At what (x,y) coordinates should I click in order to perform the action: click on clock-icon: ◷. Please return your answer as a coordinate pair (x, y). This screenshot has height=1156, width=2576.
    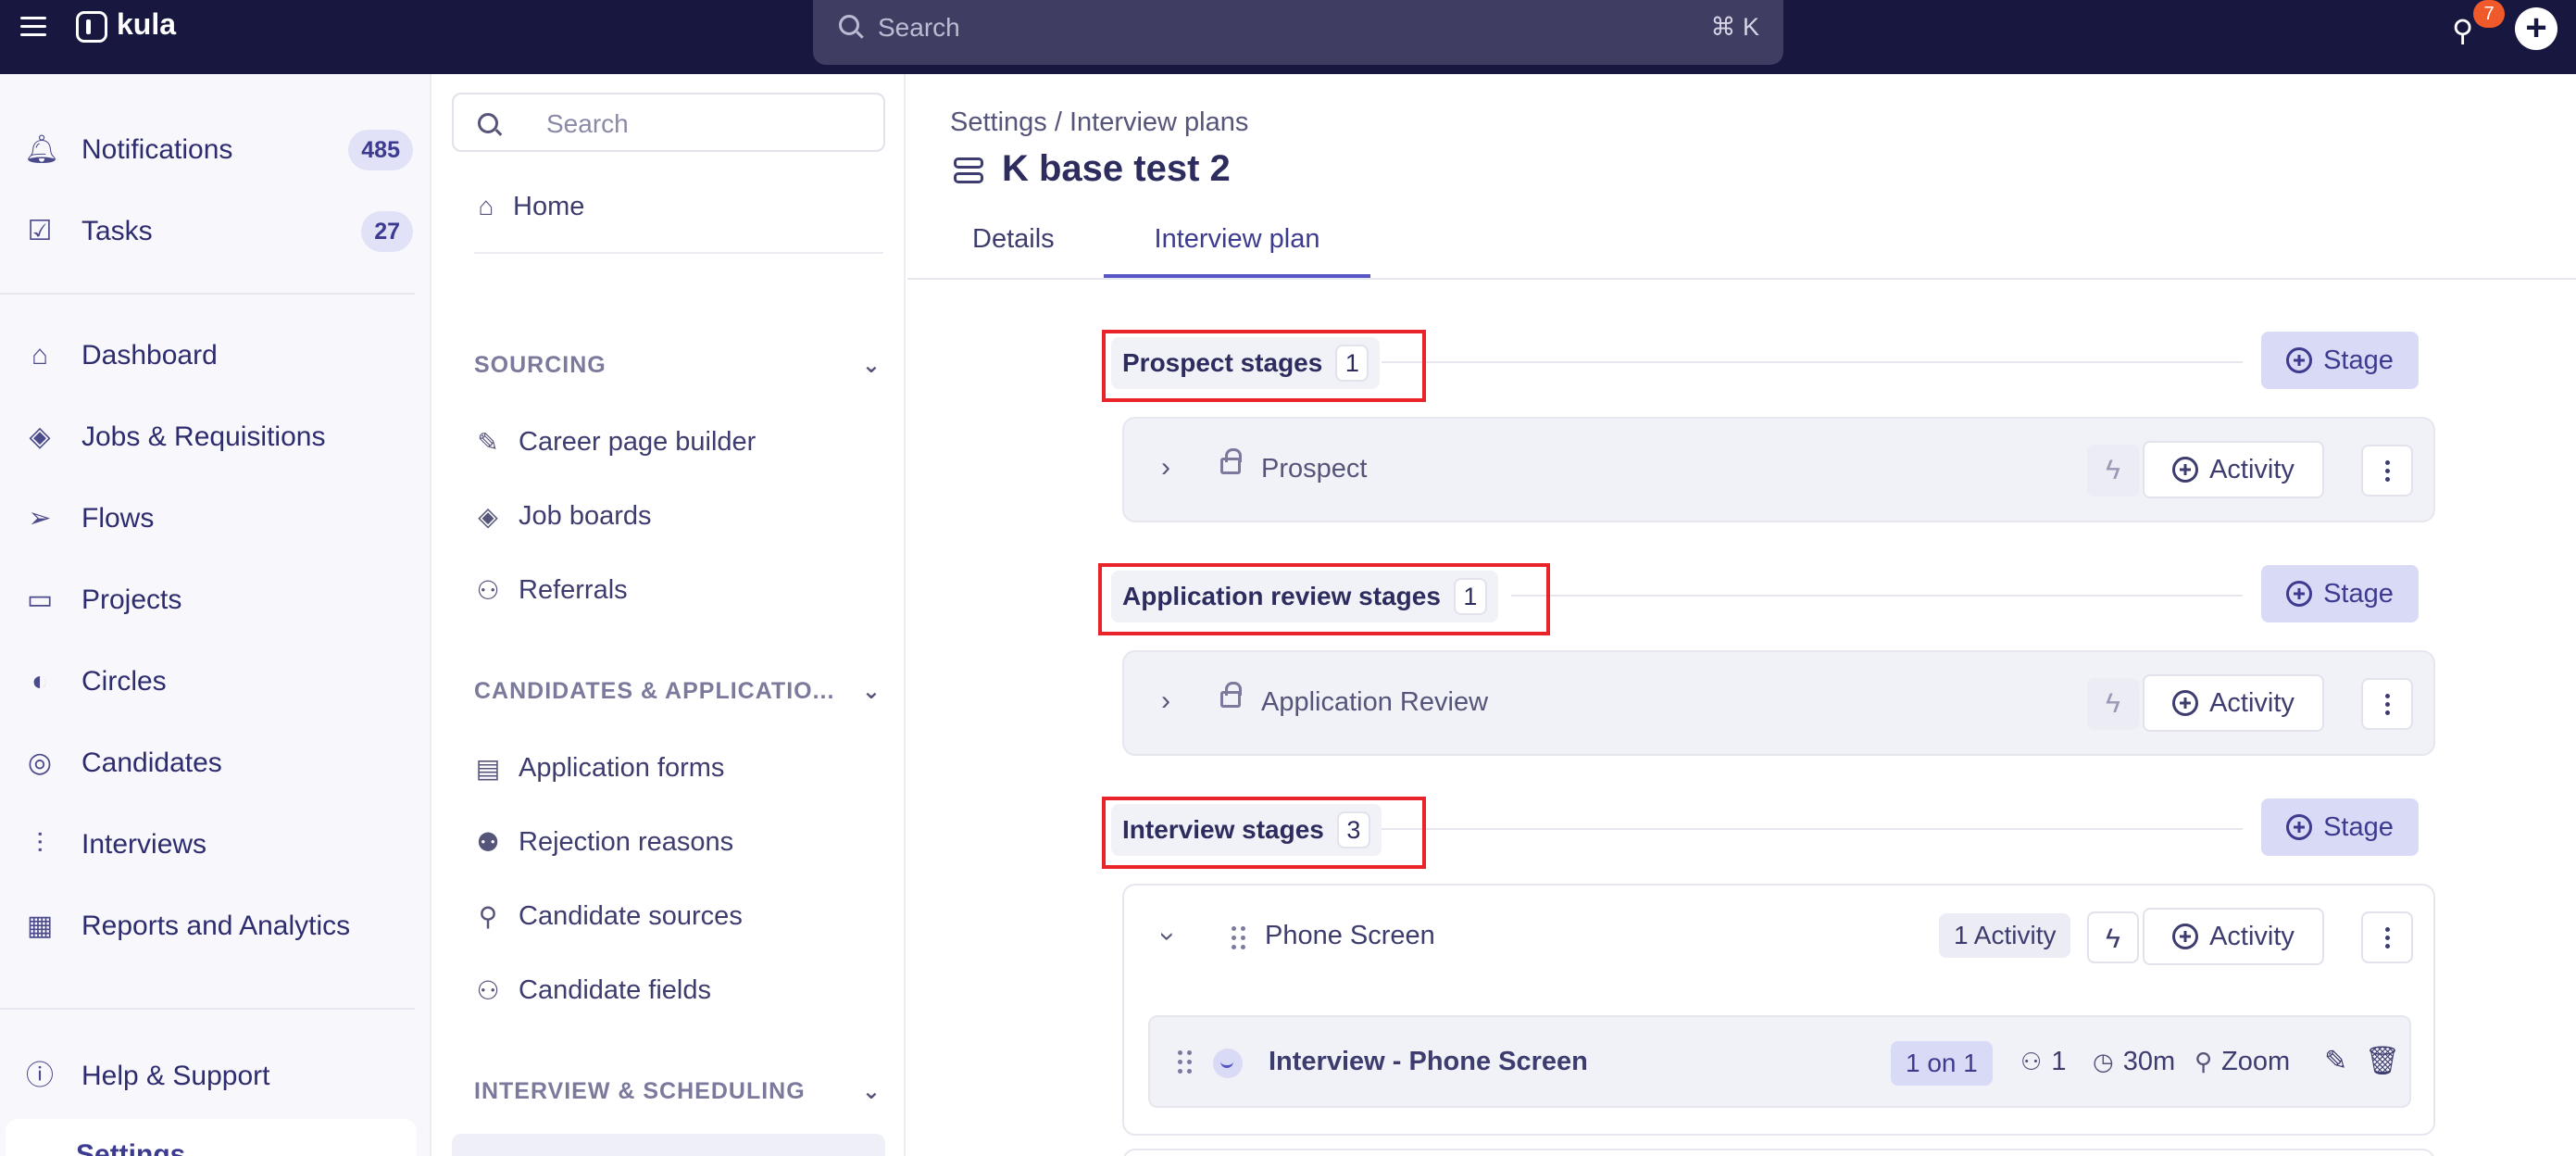
    Looking at the image, I should click on (2103, 1062).